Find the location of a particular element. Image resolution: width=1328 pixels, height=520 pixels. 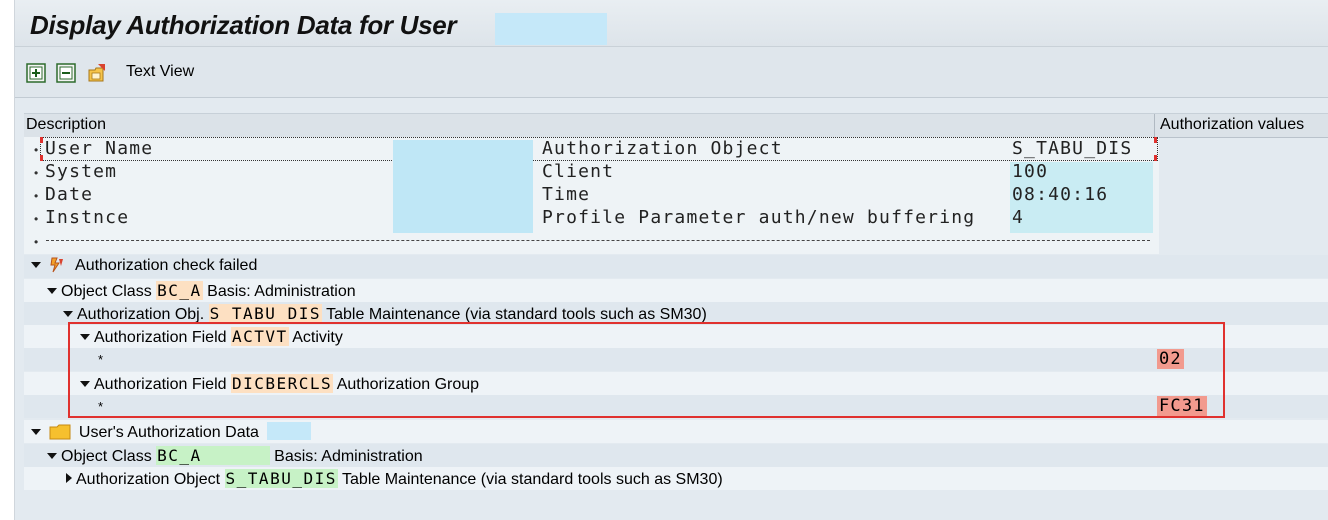

info-redaction is located at coordinates (463, 186).